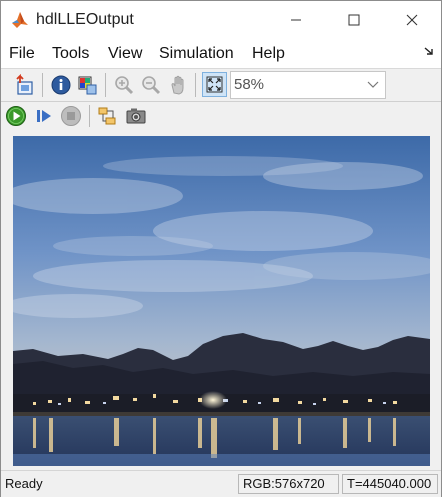 The height and width of the screenshot is (497, 442). What do you see at coordinates (85, 19) in the screenshot?
I see `window-title: hdlLLEOutput` at bounding box center [85, 19].